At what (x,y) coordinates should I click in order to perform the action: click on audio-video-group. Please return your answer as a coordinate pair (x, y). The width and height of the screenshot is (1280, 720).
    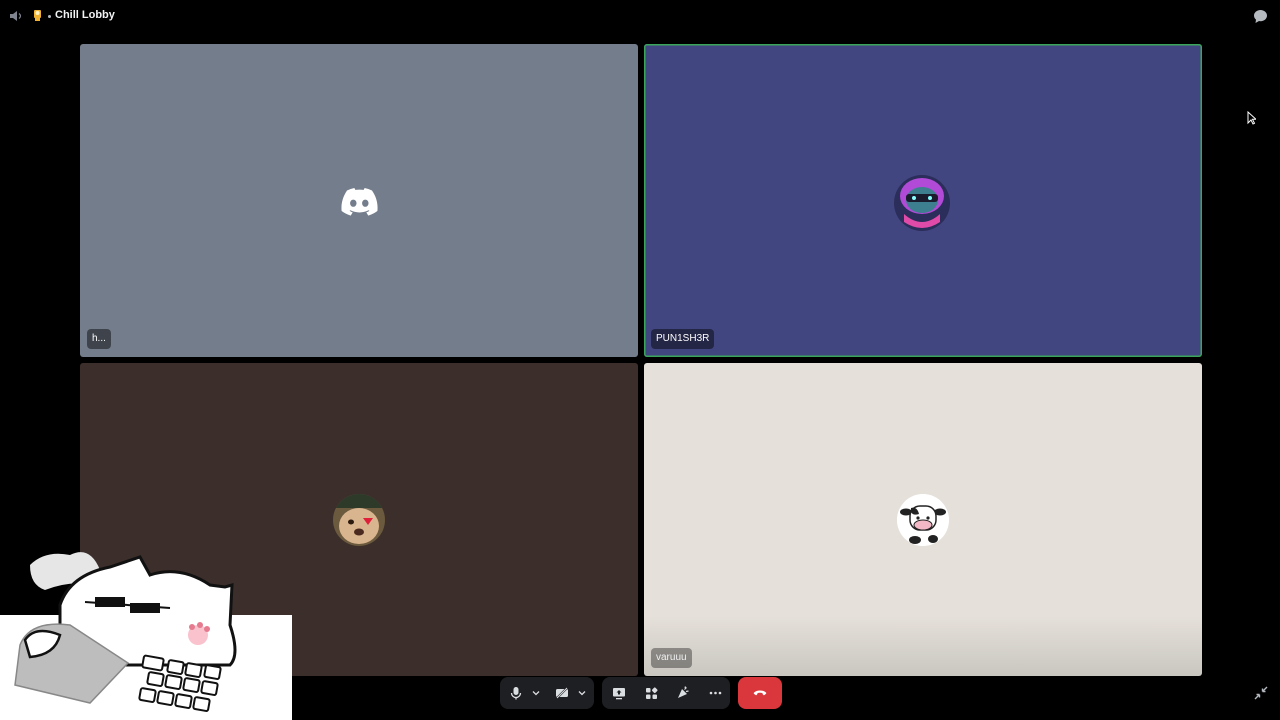
    Looking at the image, I should click on (547, 693).